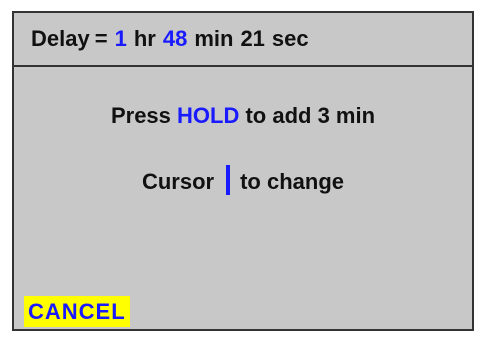 Image resolution: width=487 pixels, height=345 pixels. I want to click on delay-equals: =, so click(101, 38).